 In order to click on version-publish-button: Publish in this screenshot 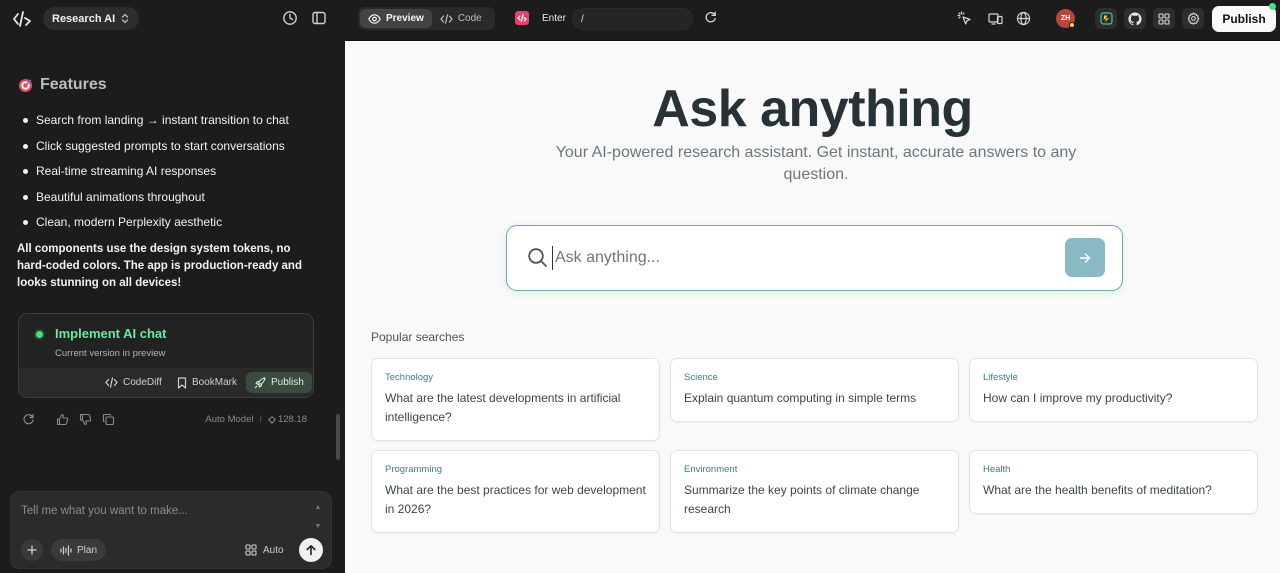, I will do `click(279, 382)`.